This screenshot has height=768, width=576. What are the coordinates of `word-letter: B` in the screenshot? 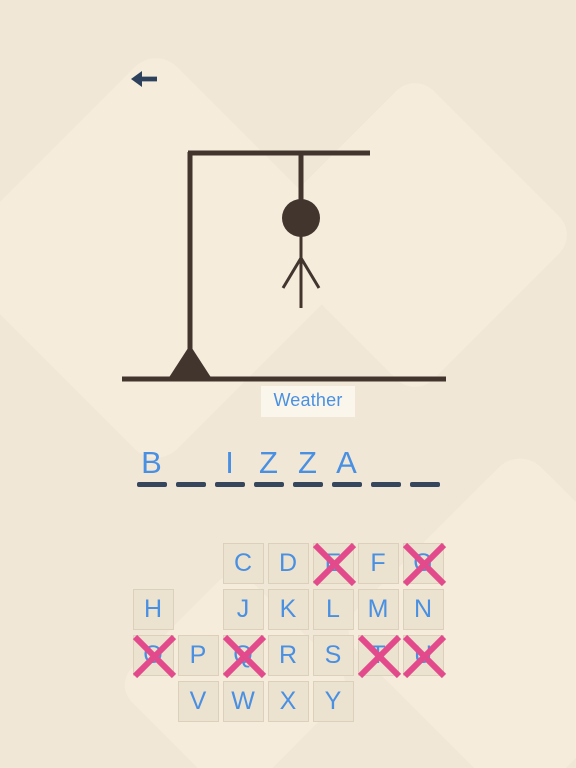 It's located at (151, 462).